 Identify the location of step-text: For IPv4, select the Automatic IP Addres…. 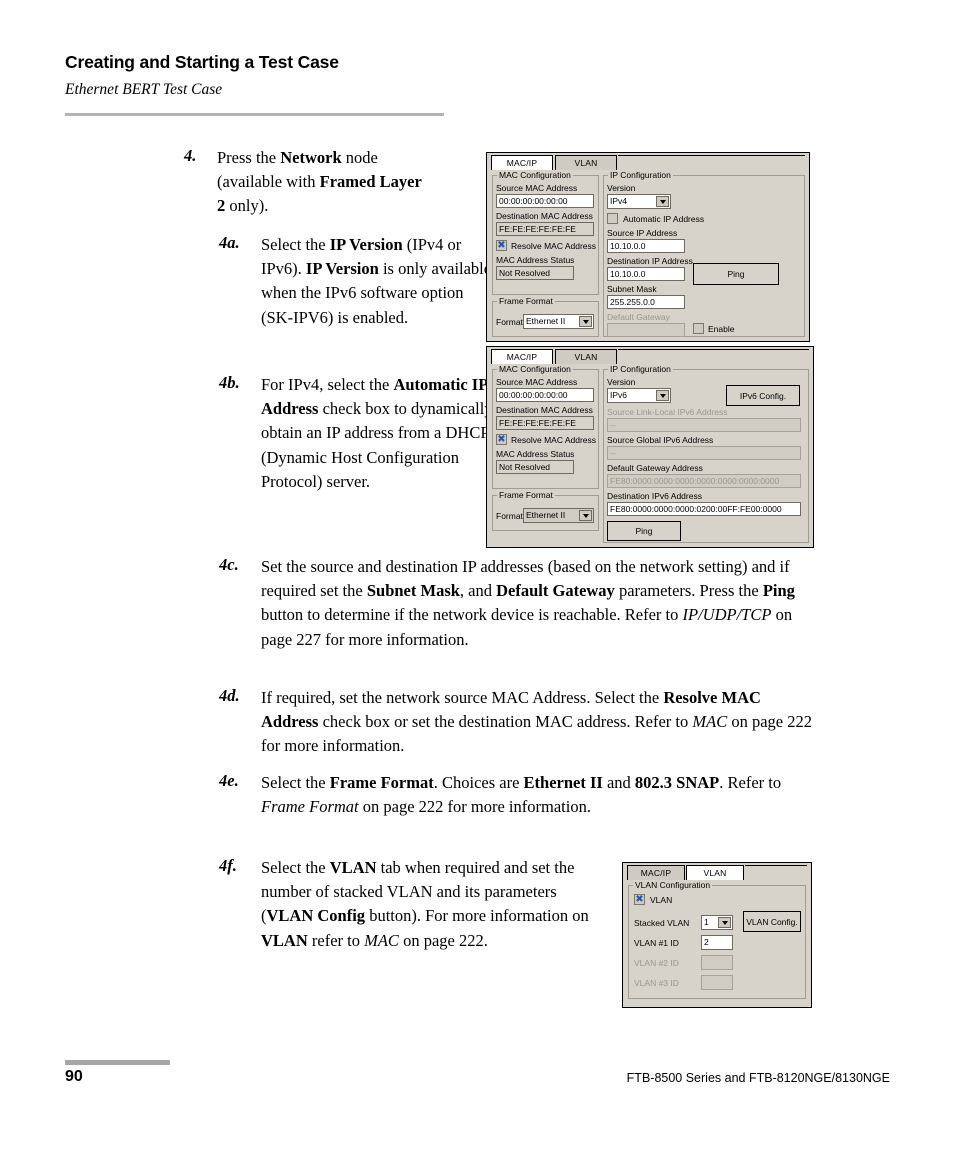
(377, 433).